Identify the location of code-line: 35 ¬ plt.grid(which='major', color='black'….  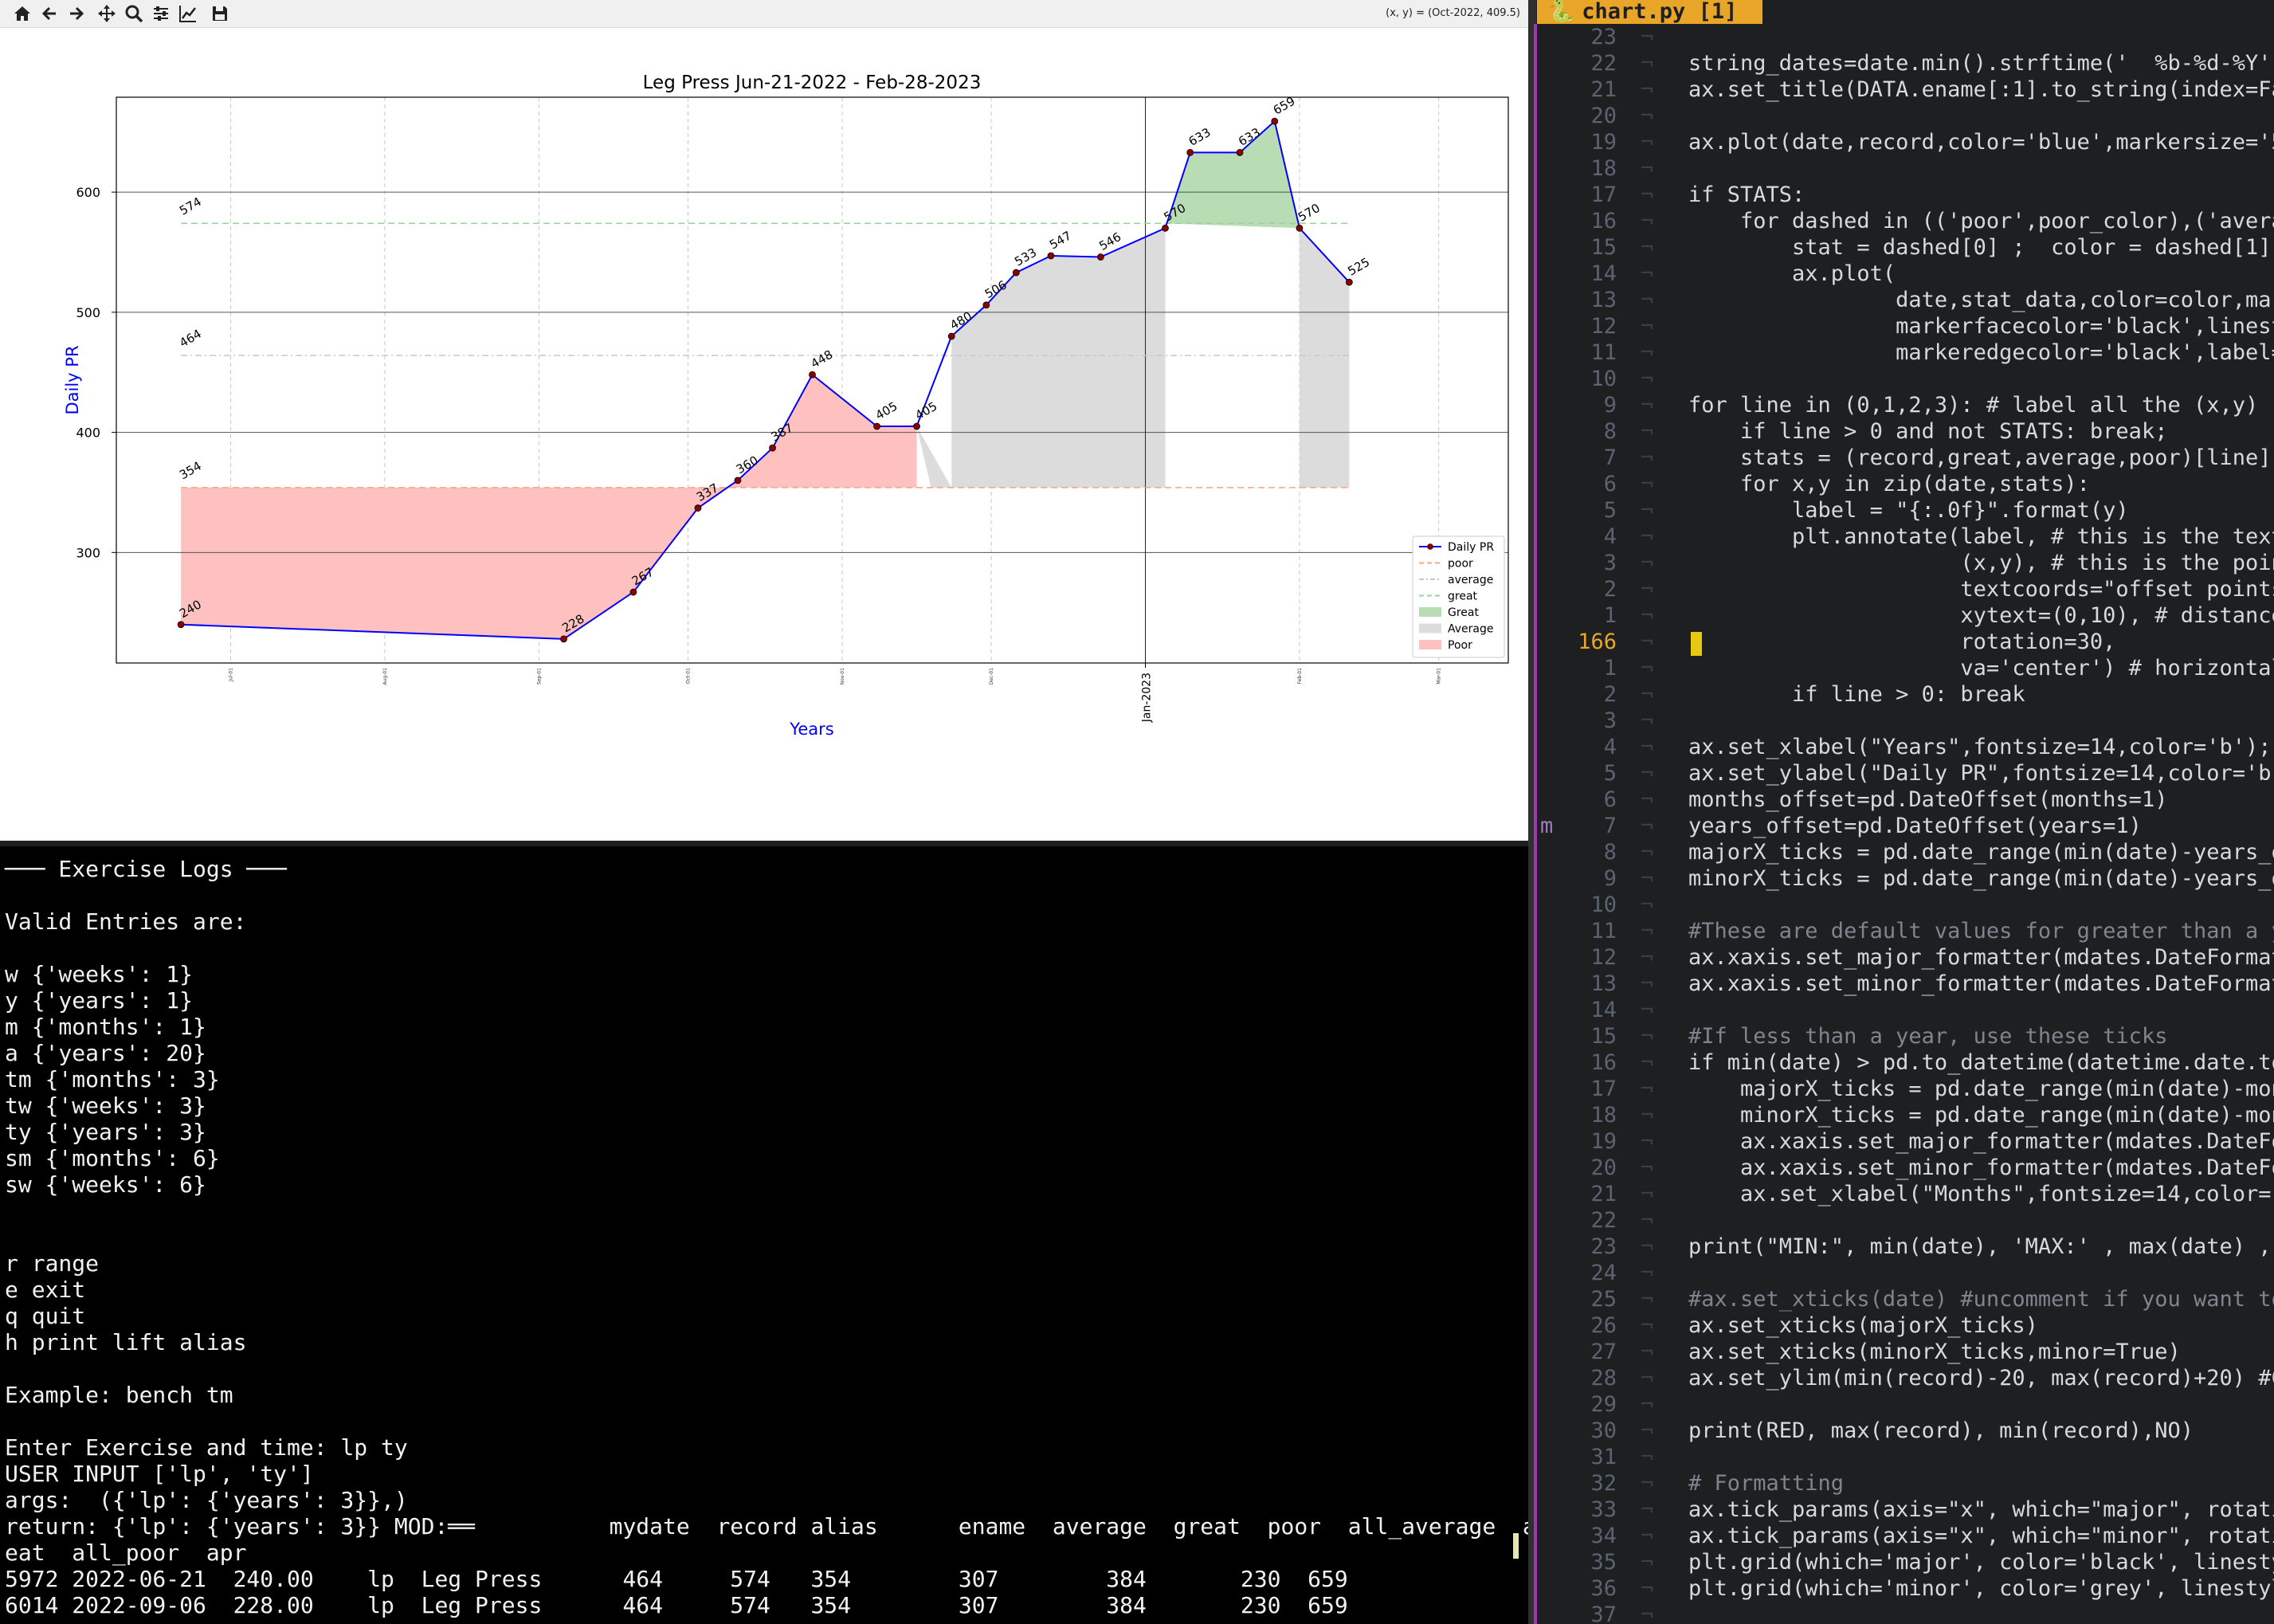
(1906, 1562).